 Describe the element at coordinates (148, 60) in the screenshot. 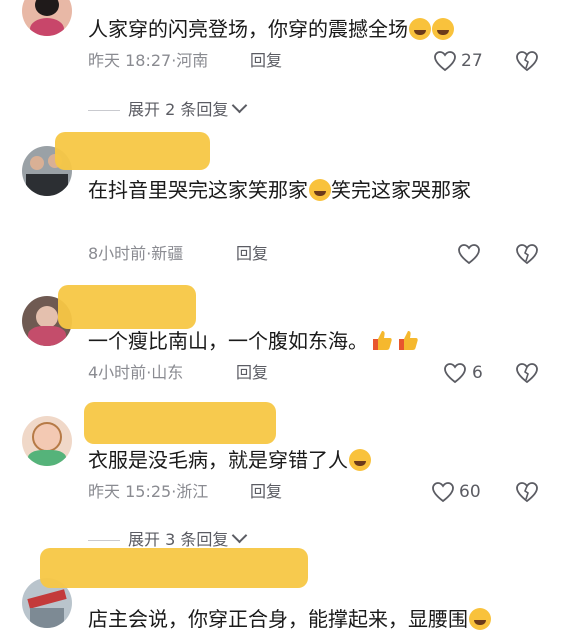

I see `comment-meta: 昨天 18:27·河南` at that location.